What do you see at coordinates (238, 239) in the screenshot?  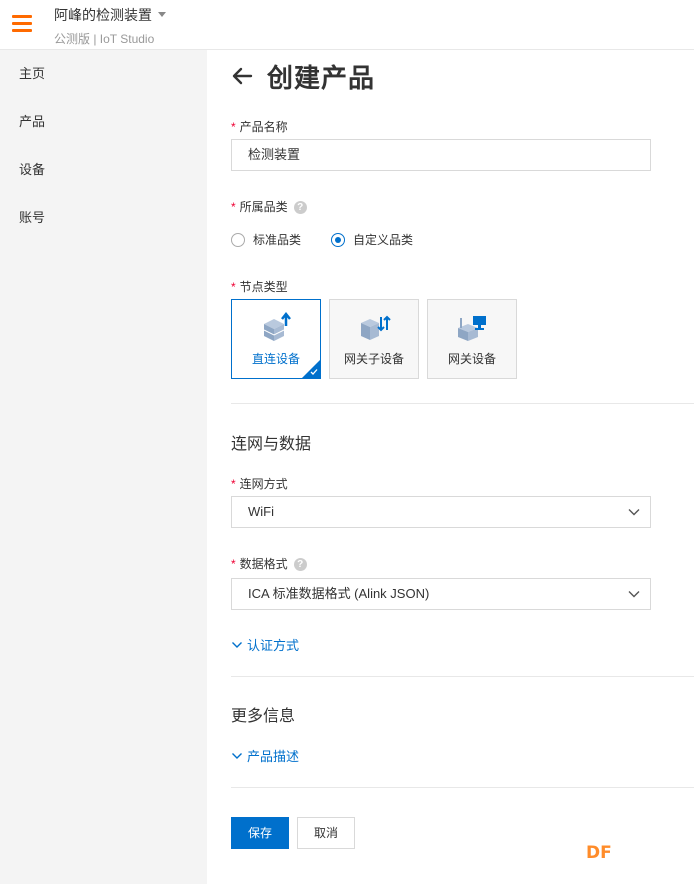 I see `radio-circle` at bounding box center [238, 239].